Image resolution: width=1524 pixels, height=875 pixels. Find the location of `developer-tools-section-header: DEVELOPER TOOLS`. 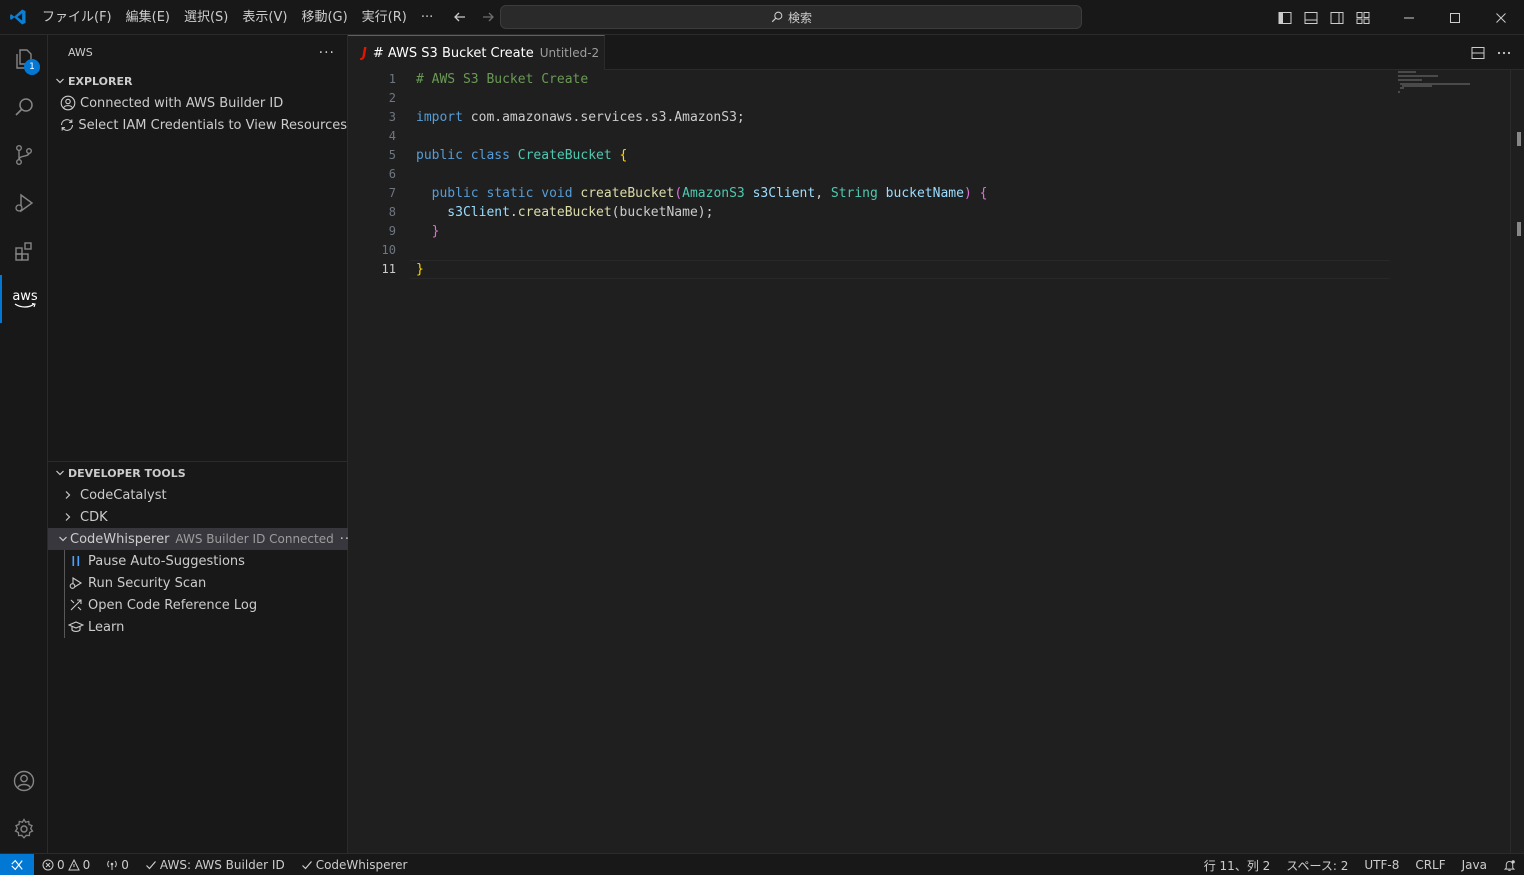

developer-tools-section-header: DEVELOPER TOOLS is located at coordinates (198, 473).